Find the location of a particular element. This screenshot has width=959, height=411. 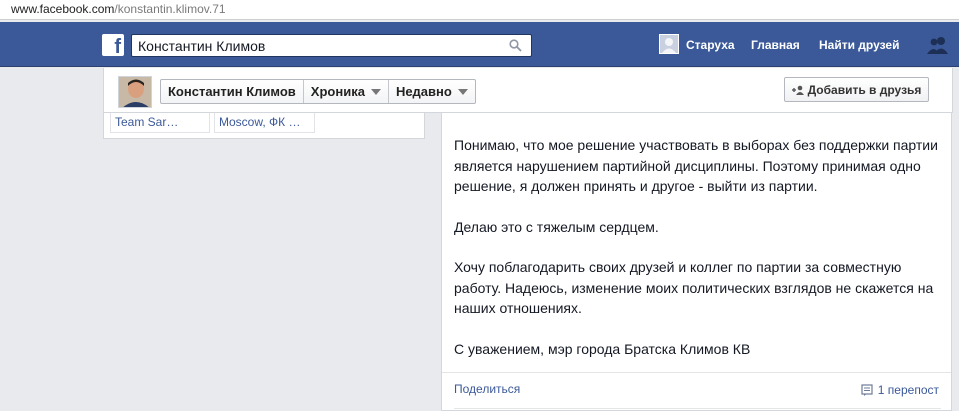

search-box is located at coordinates (331, 45).